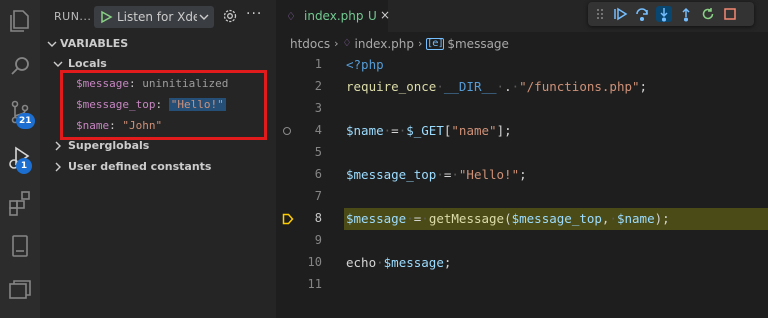 This screenshot has width=768, height=318. What do you see at coordinates (686, 14) in the screenshot?
I see `step-out-icon` at bounding box center [686, 14].